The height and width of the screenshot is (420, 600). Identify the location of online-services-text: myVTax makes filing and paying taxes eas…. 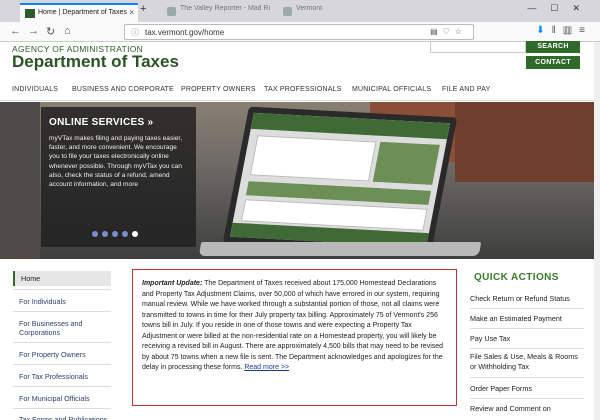
(116, 162).